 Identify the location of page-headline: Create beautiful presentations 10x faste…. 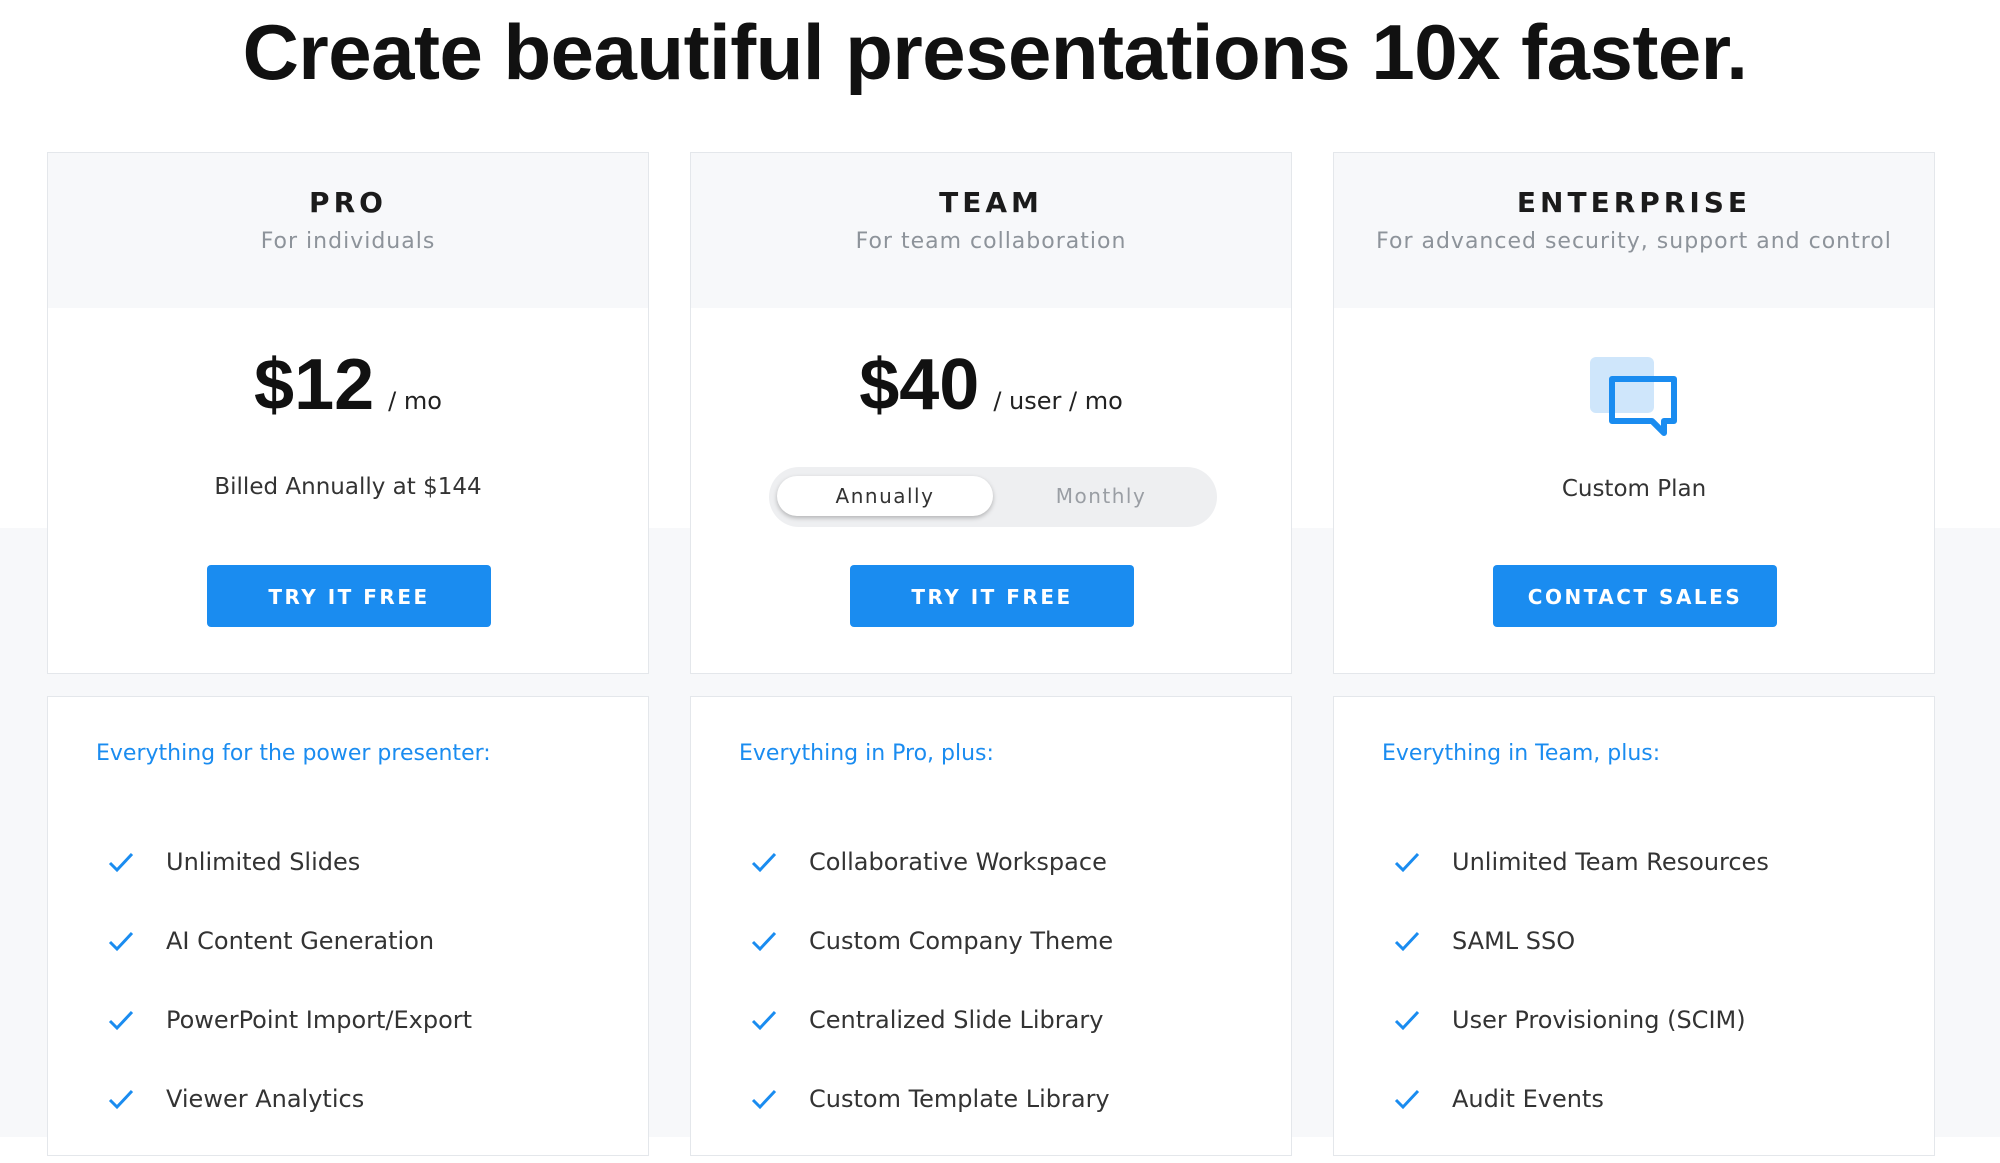
(995, 52).